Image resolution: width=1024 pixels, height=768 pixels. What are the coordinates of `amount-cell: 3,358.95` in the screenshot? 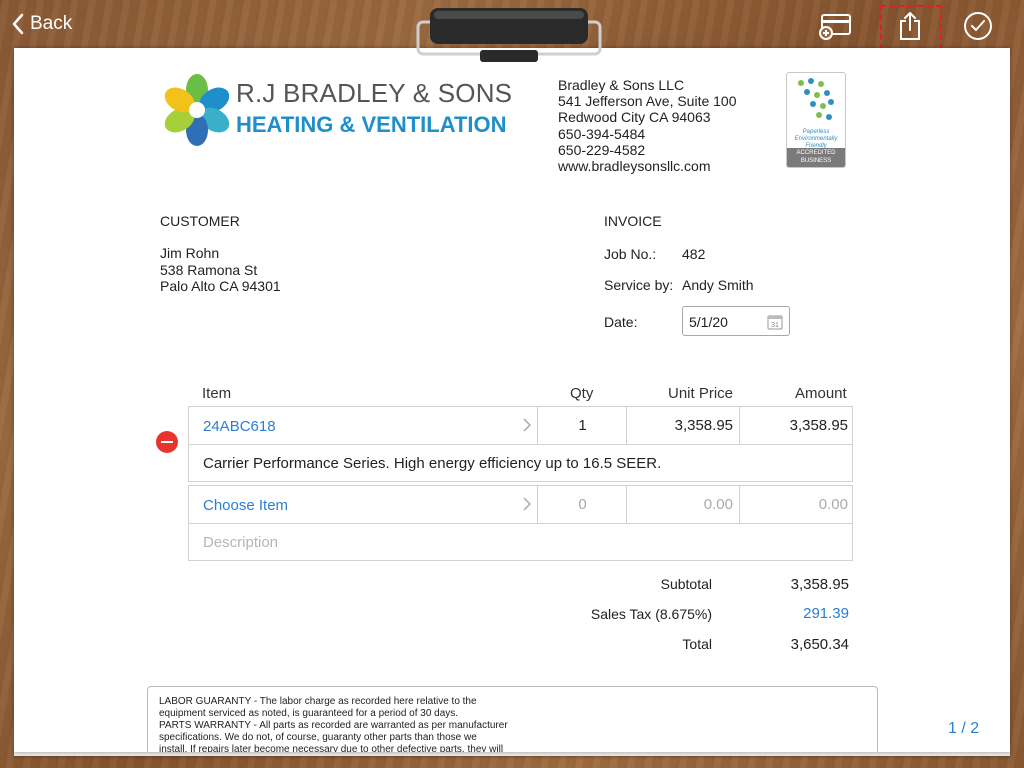 It's located at (796, 425).